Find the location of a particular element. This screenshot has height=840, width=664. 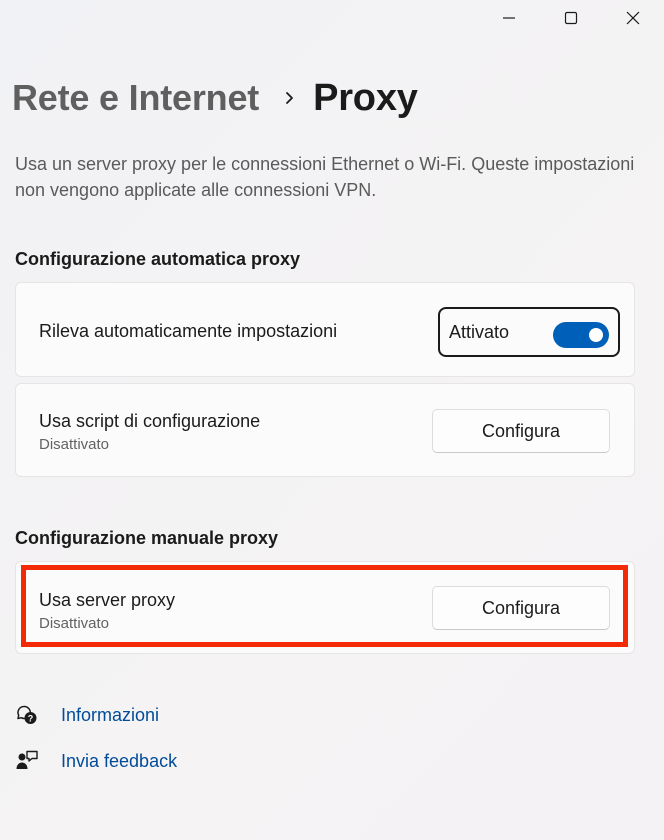

config-script-configure-button: Configura is located at coordinates (521, 431).